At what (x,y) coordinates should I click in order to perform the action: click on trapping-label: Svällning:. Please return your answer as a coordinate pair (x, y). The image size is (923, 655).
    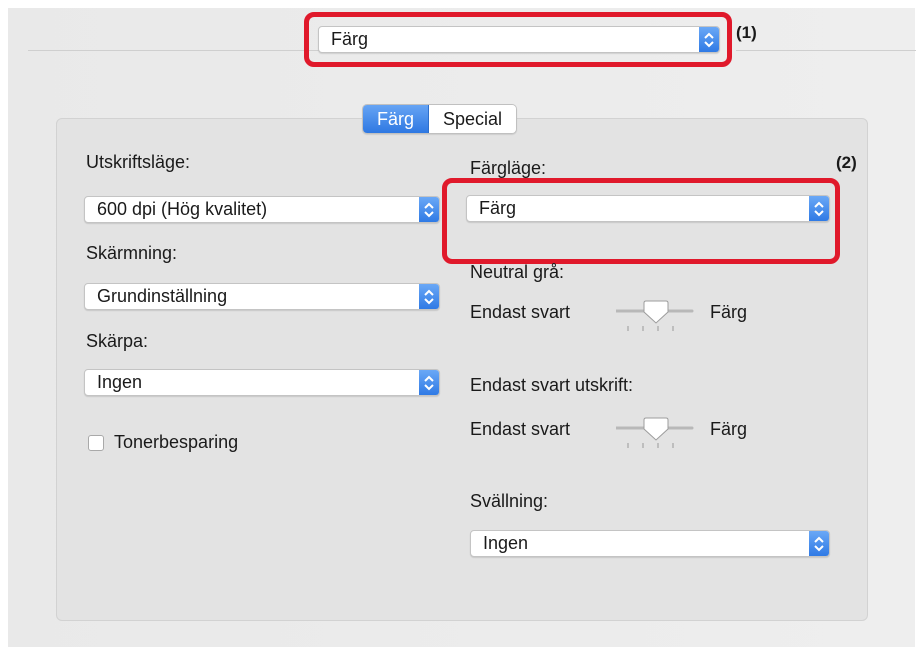
    Looking at the image, I should click on (509, 501).